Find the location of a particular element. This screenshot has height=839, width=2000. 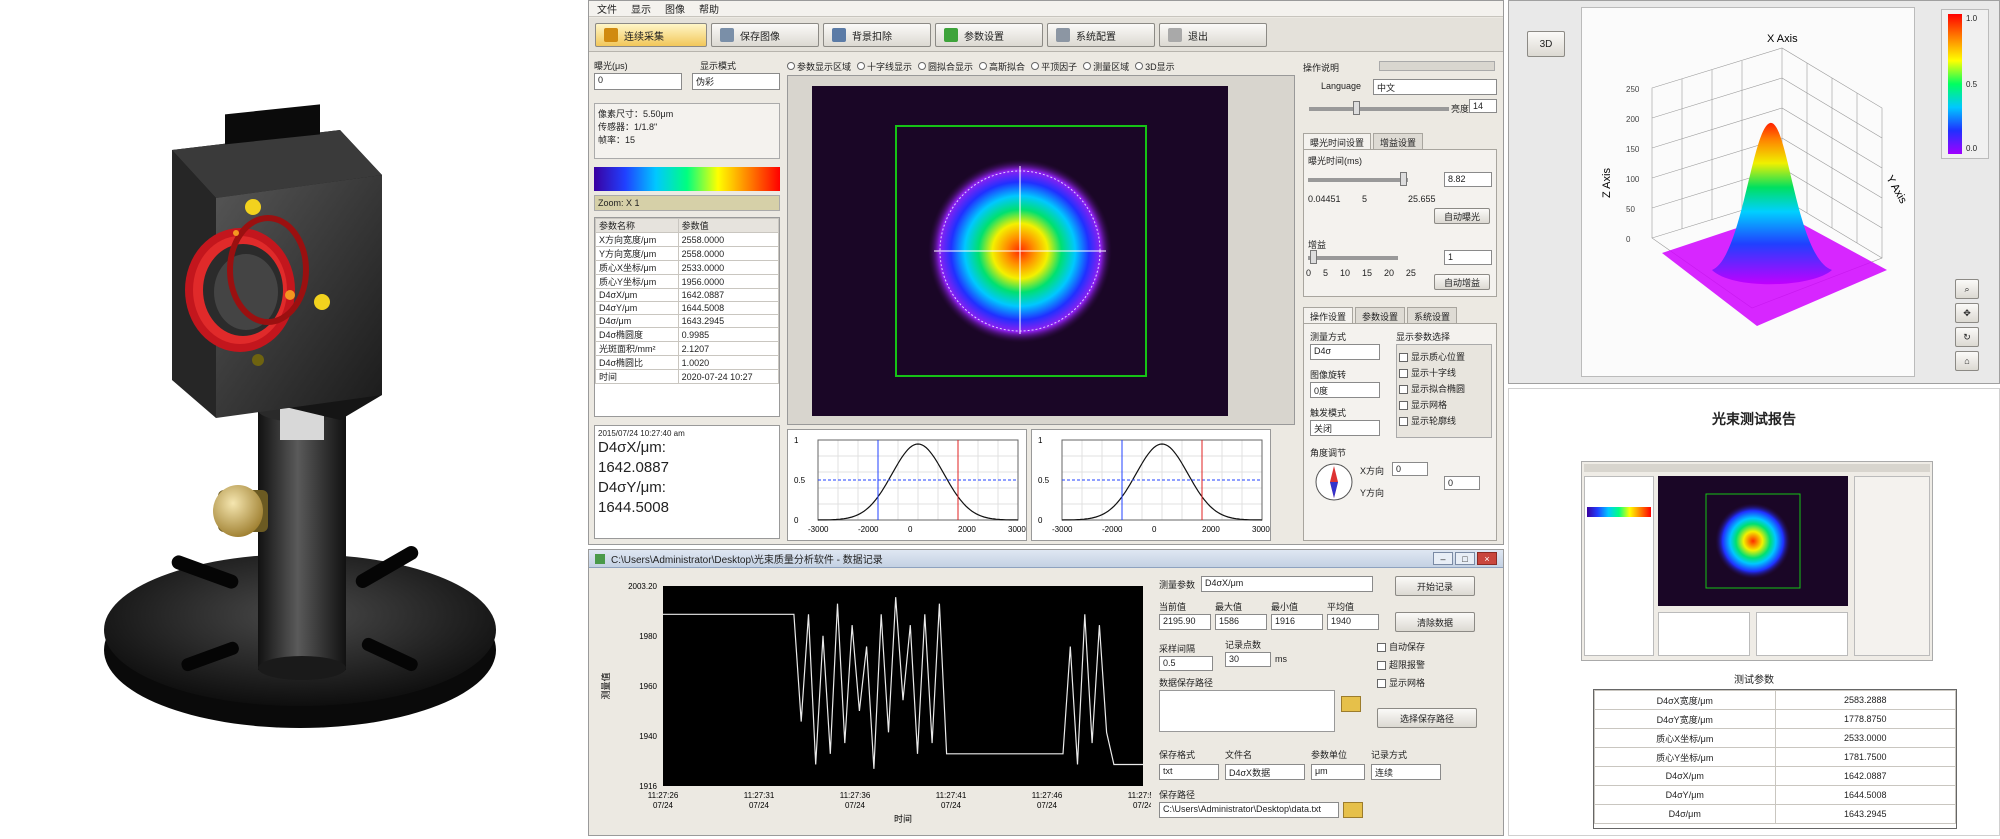

display-option-radio: 3D显示 is located at coordinates (1155, 66).